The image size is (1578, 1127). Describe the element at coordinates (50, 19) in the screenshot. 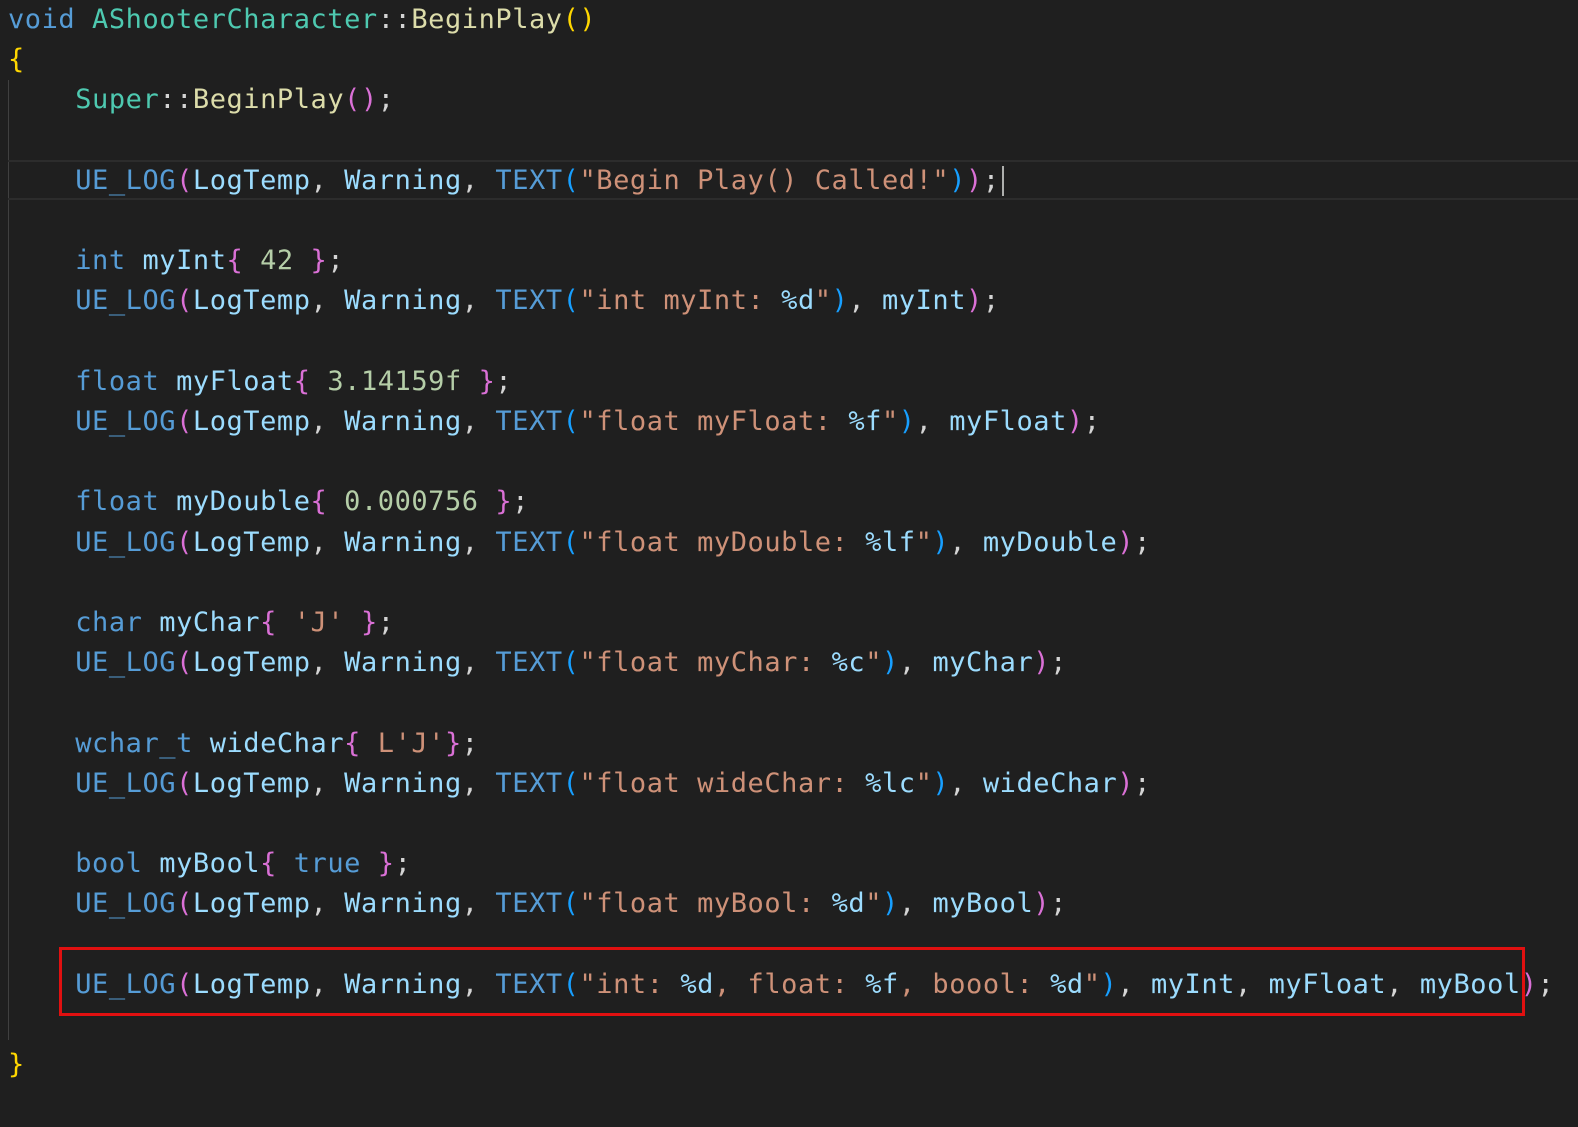

I see `code-token: void` at that location.